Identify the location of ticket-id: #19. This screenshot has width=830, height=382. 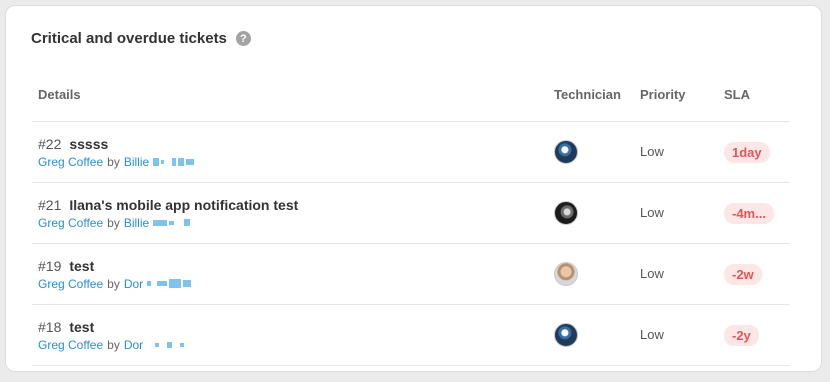
(50, 265).